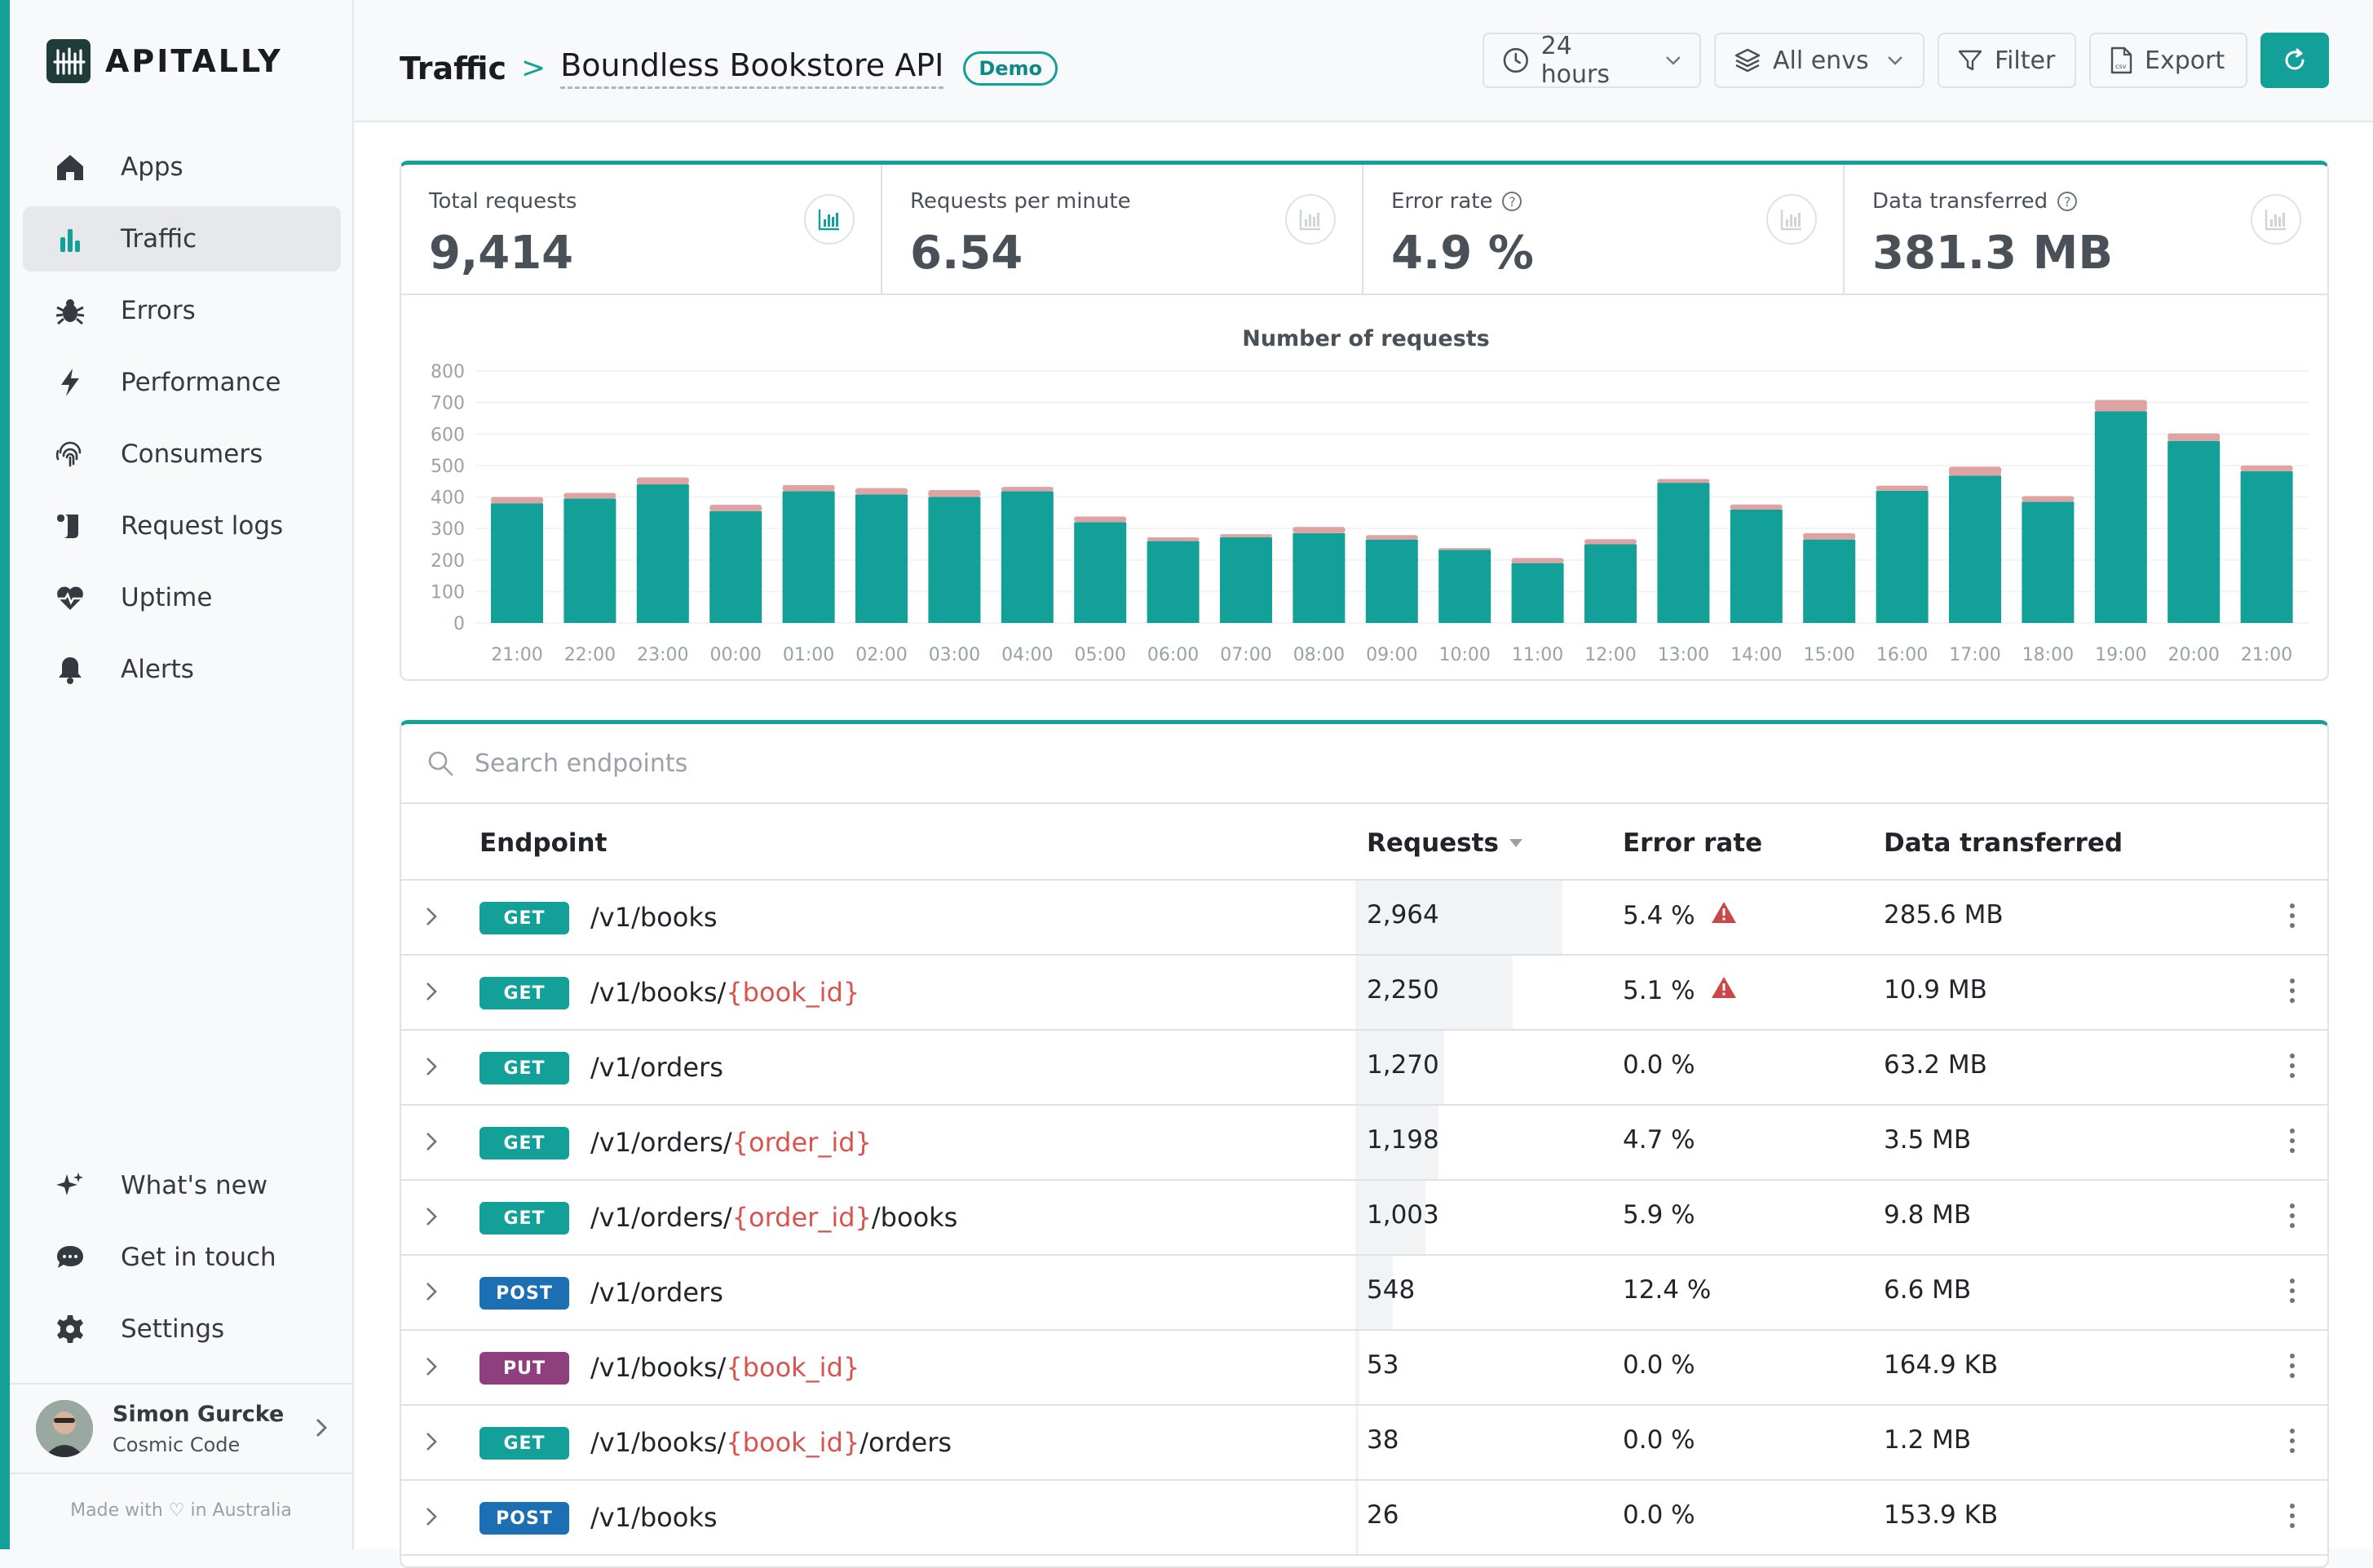 Image resolution: width=2373 pixels, height=1568 pixels. I want to click on sidebar-item-settings: Settings, so click(182, 1329).